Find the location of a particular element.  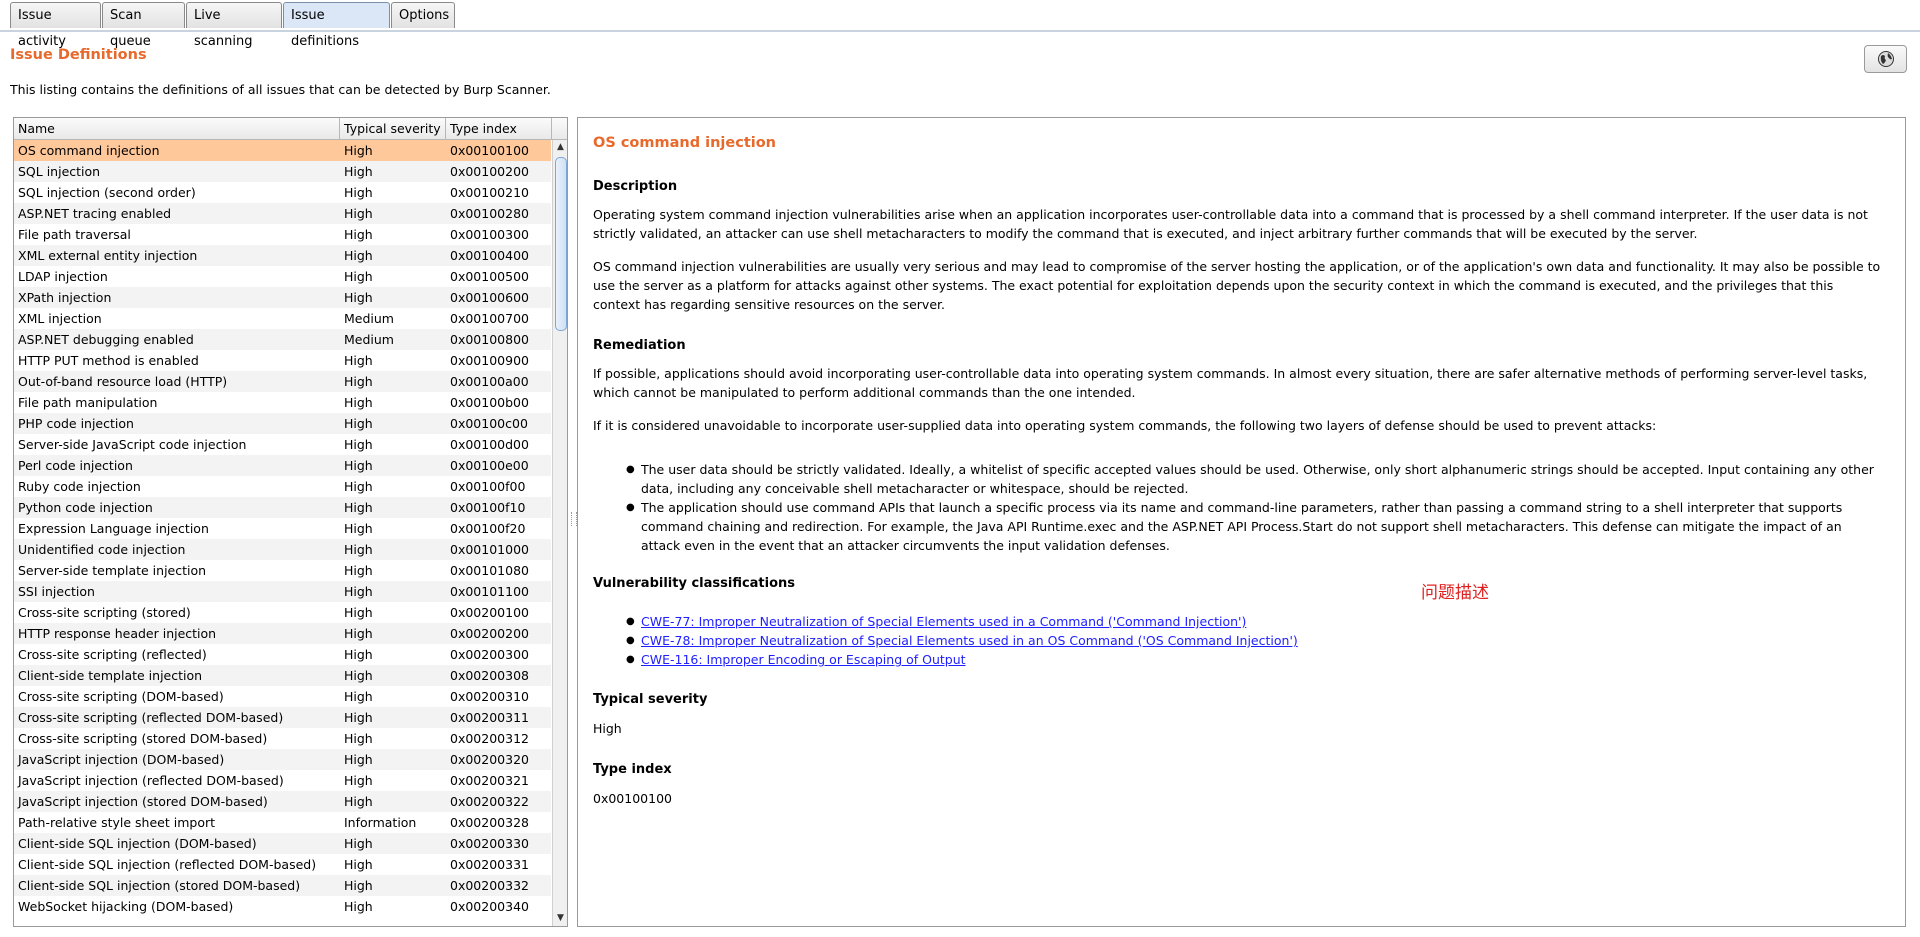

column-header-name: Name is located at coordinates (177, 128).